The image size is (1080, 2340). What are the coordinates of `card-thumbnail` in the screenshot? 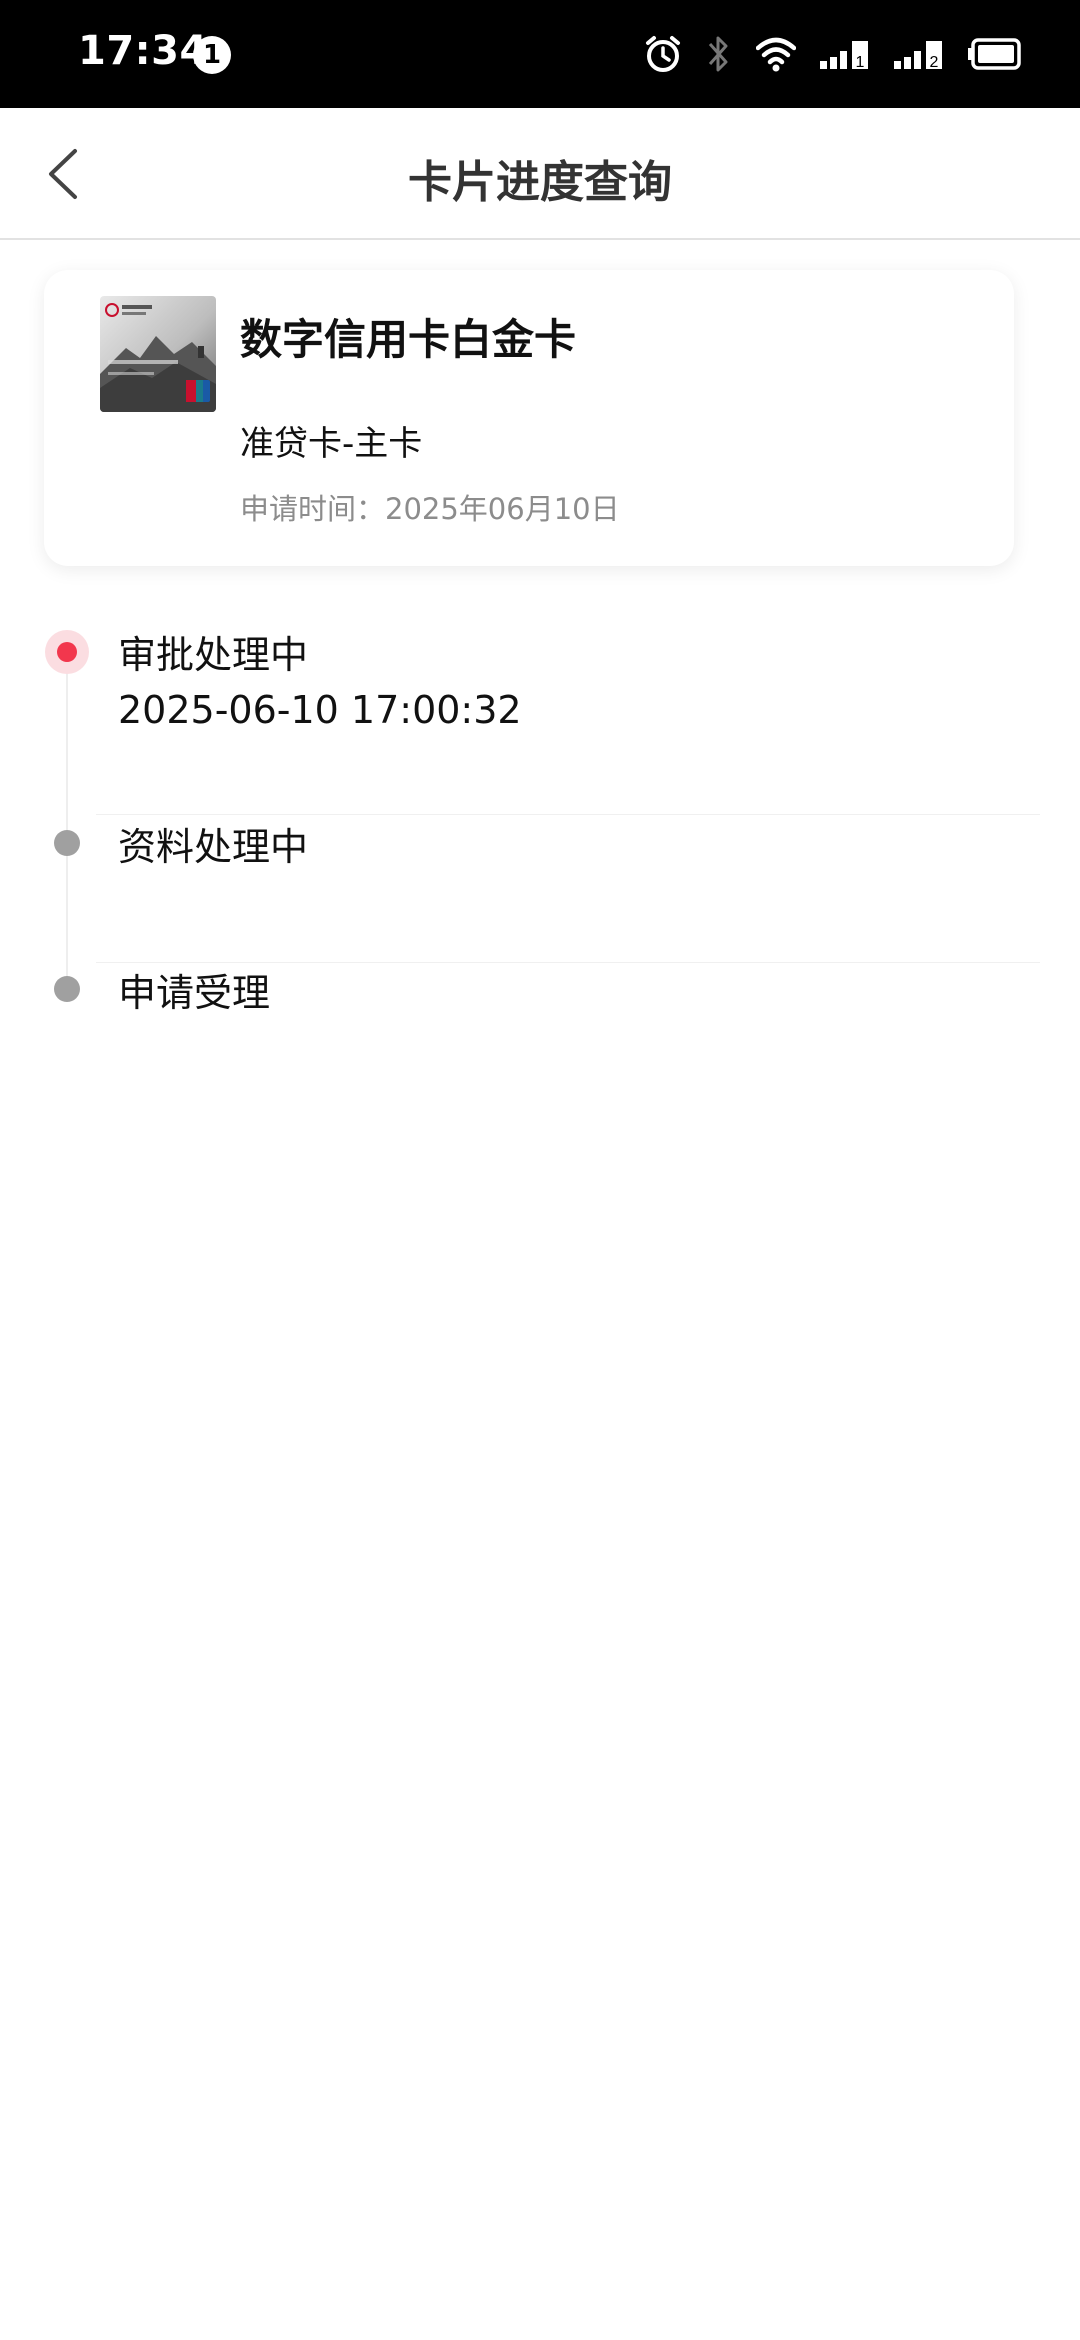 It's located at (158, 354).